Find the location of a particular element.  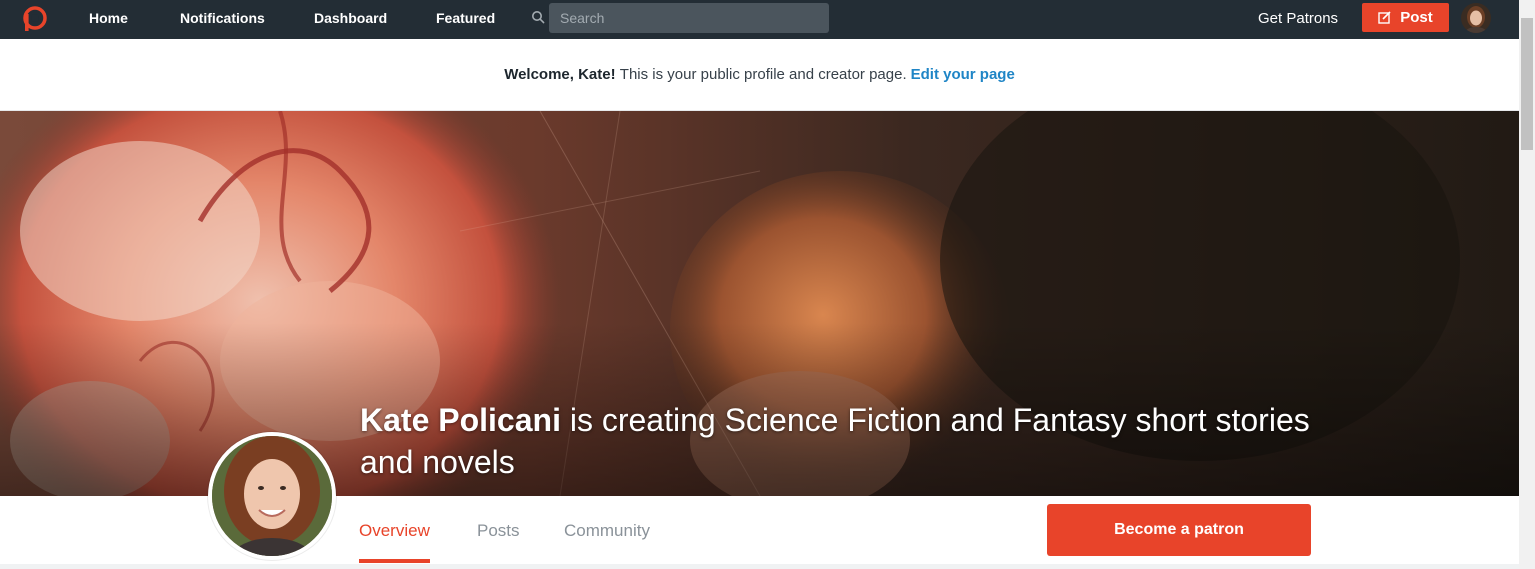

creator-name: Kate Policani is located at coordinates (460, 420).